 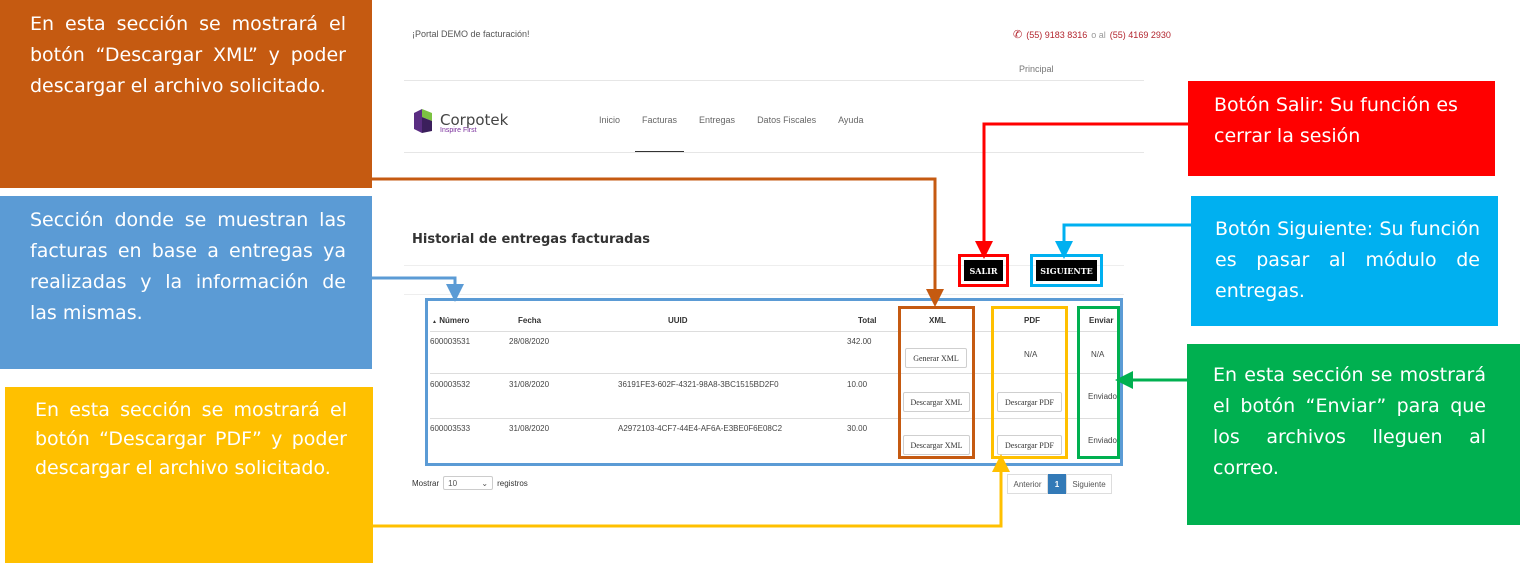 What do you see at coordinates (867, 320) in the screenshot?
I see `col-header-total: Total` at bounding box center [867, 320].